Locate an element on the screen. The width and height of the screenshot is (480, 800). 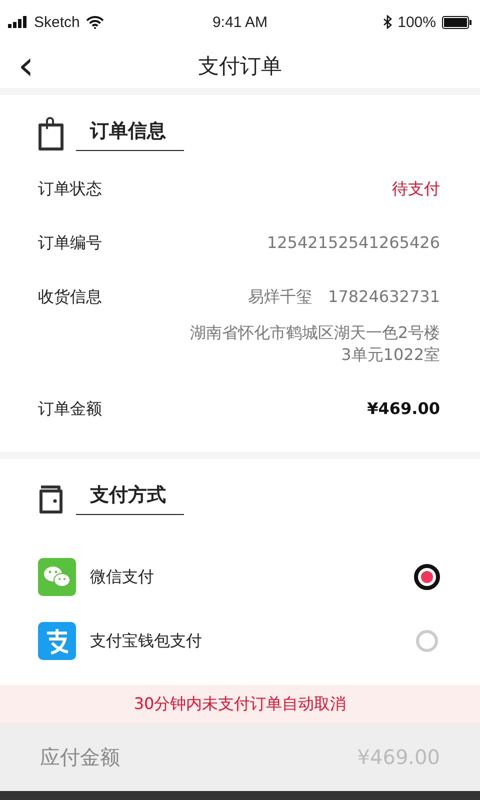
field-label: 订单编号 is located at coordinates (70, 243).